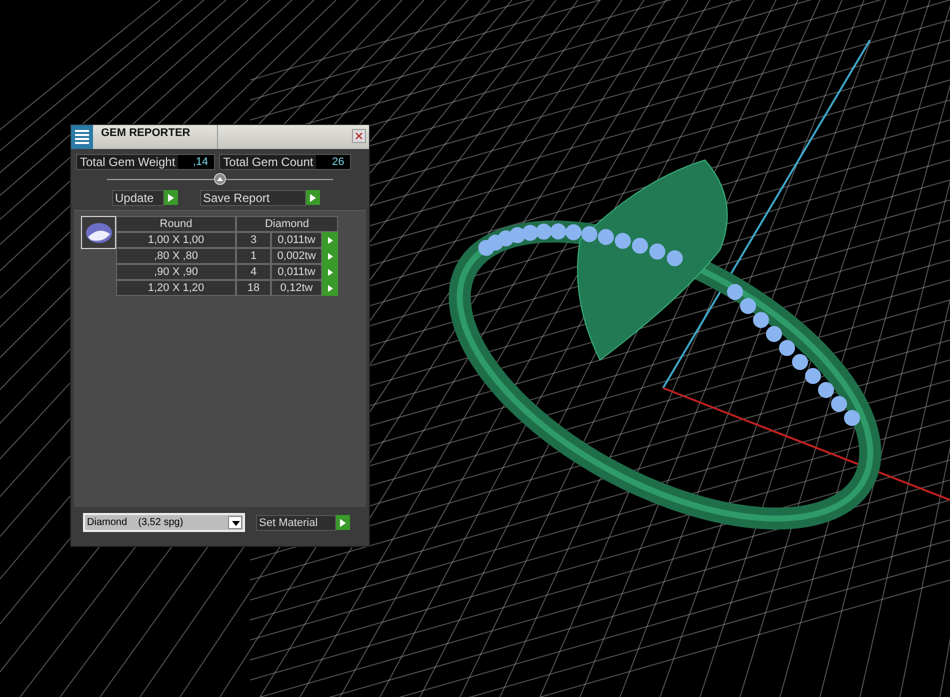 This screenshot has width=950, height=697. I want to click on table-cell: ,80 X ,80, so click(176, 256).